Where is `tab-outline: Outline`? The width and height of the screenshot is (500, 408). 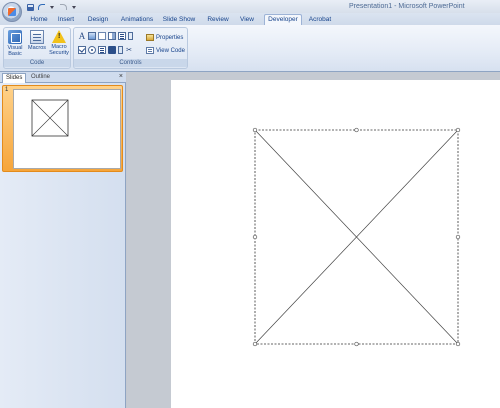 tab-outline: Outline is located at coordinates (40, 77).